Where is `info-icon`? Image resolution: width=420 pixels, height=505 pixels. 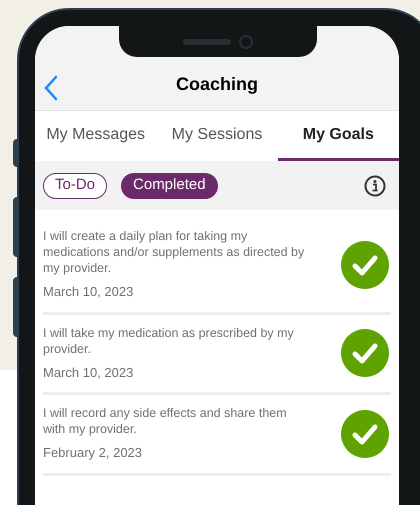
info-icon is located at coordinates (375, 185).